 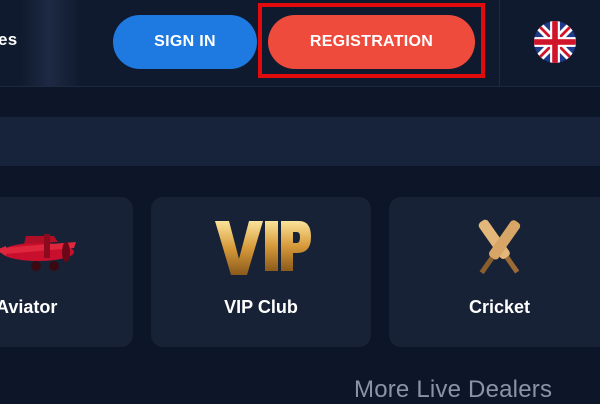 What do you see at coordinates (29, 307) in the screenshot?
I see `card-label-aviator: Aviator` at bounding box center [29, 307].